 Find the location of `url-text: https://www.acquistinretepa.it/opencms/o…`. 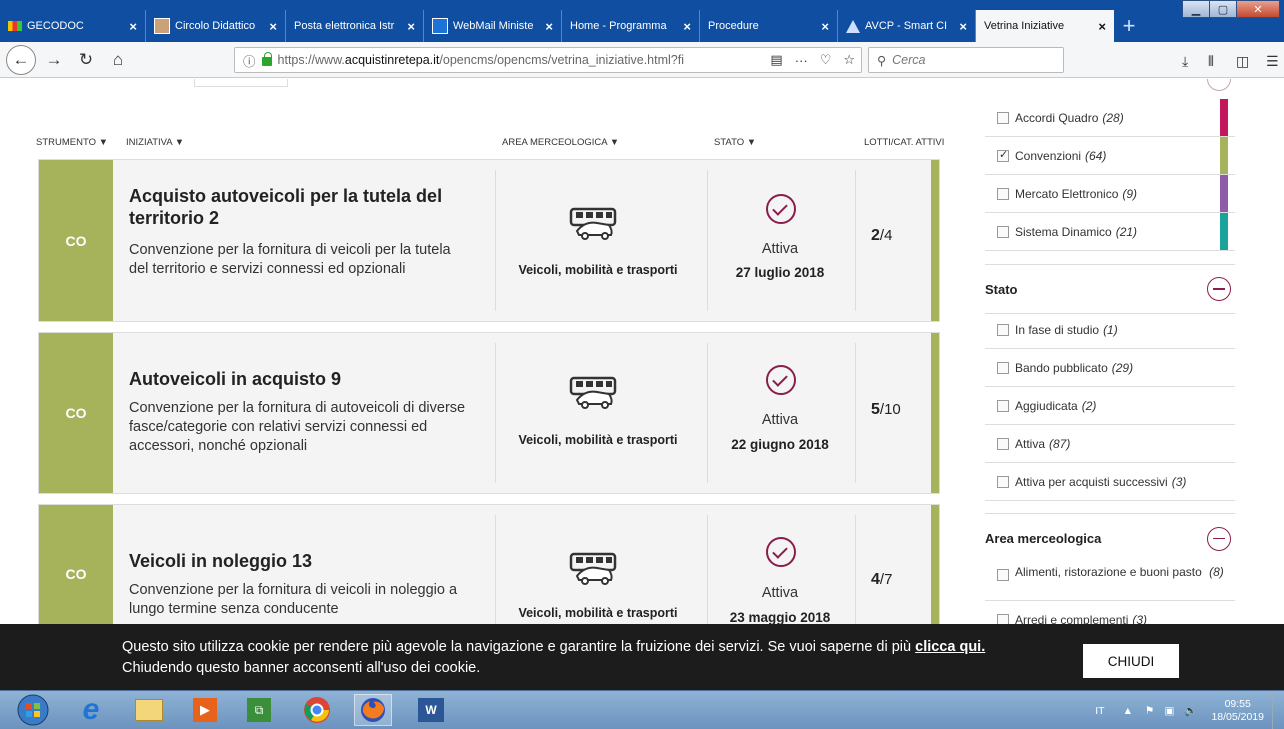

url-text: https://www.acquistinretepa.it/opencms/o… is located at coordinates (480, 60).